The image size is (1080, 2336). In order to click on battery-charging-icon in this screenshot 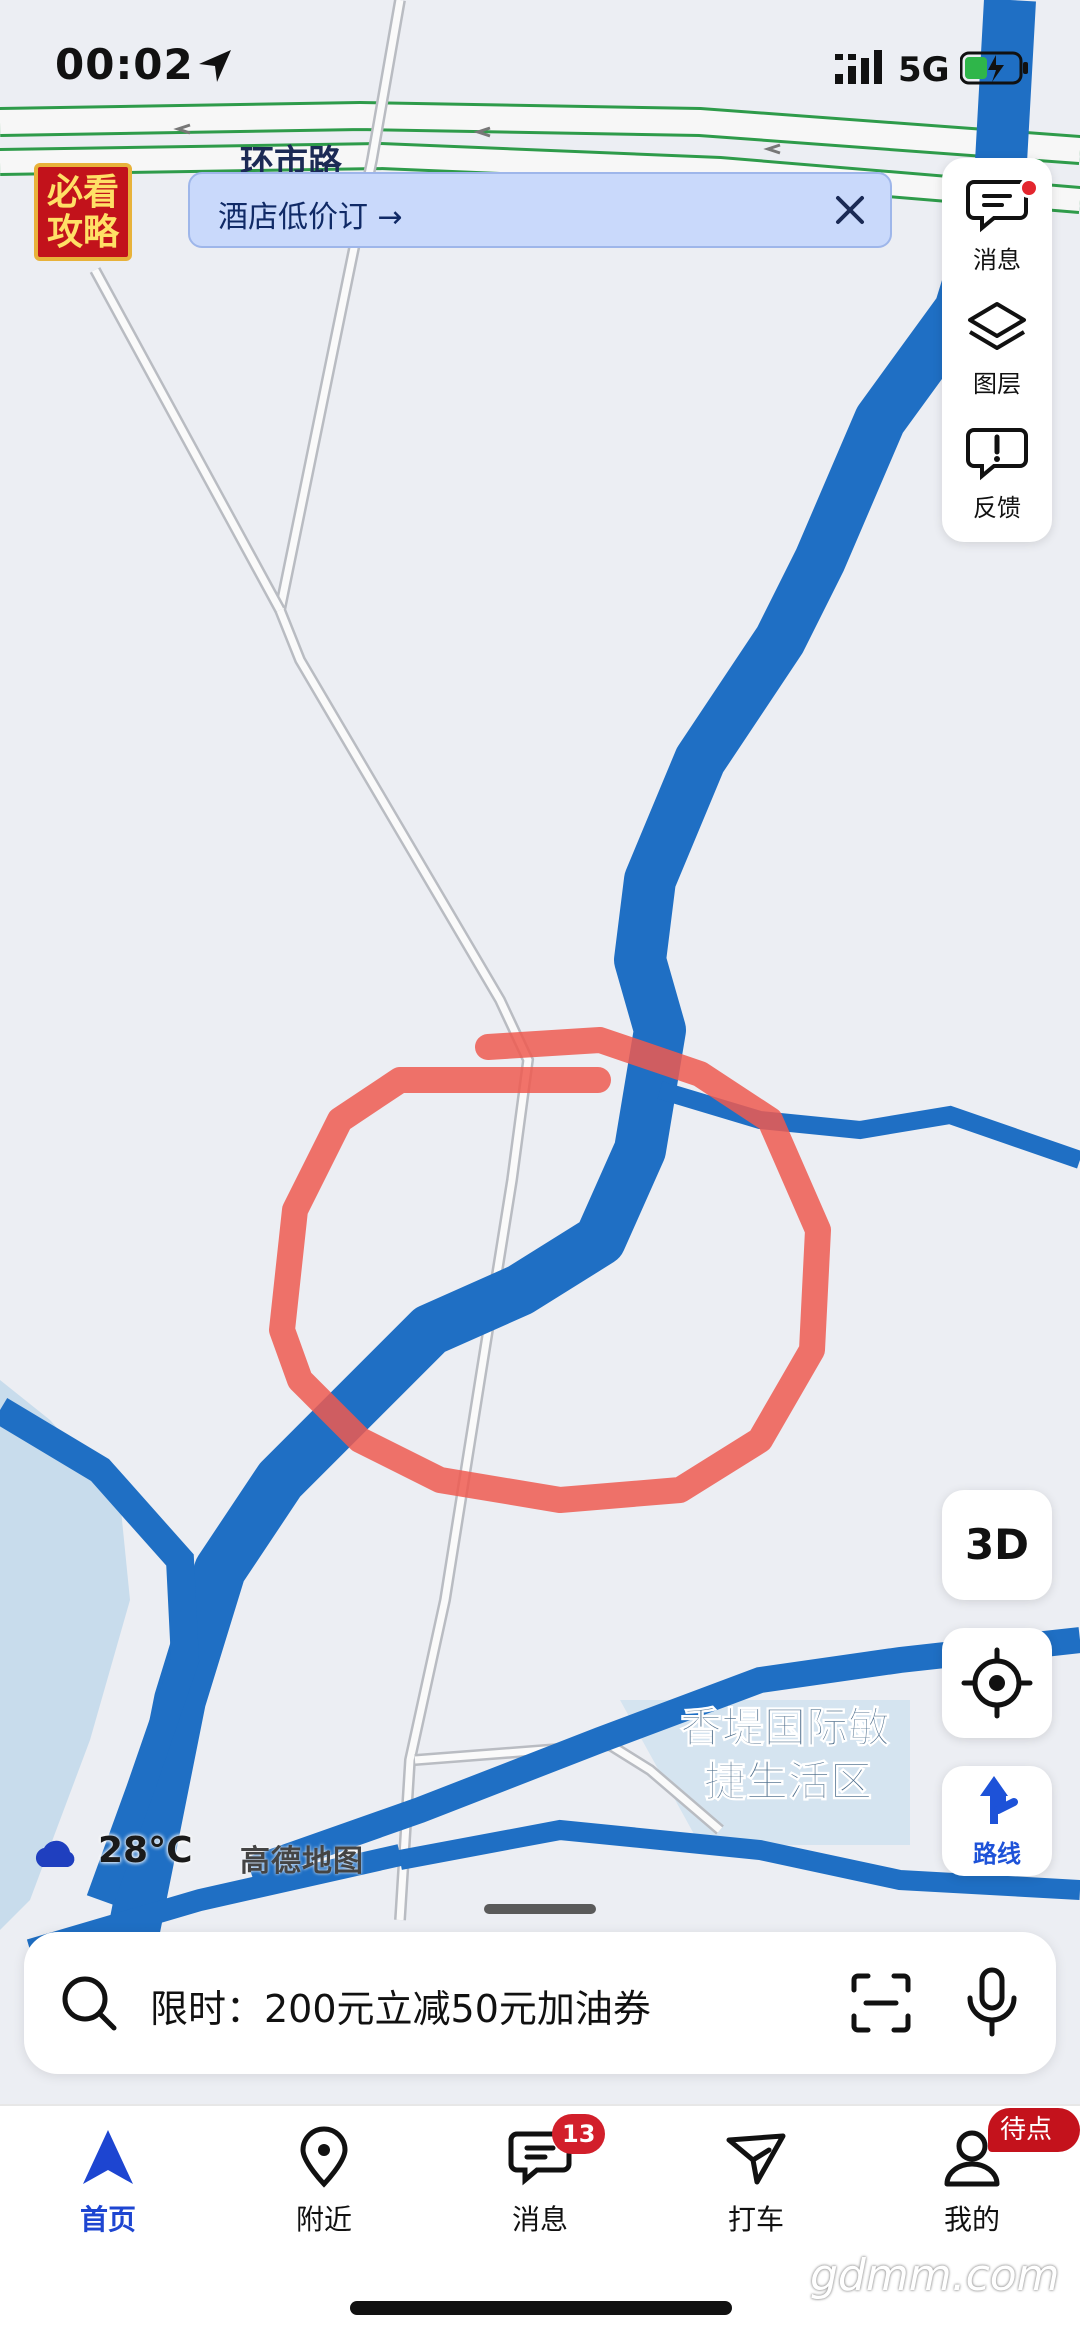, I will do `click(994, 68)`.